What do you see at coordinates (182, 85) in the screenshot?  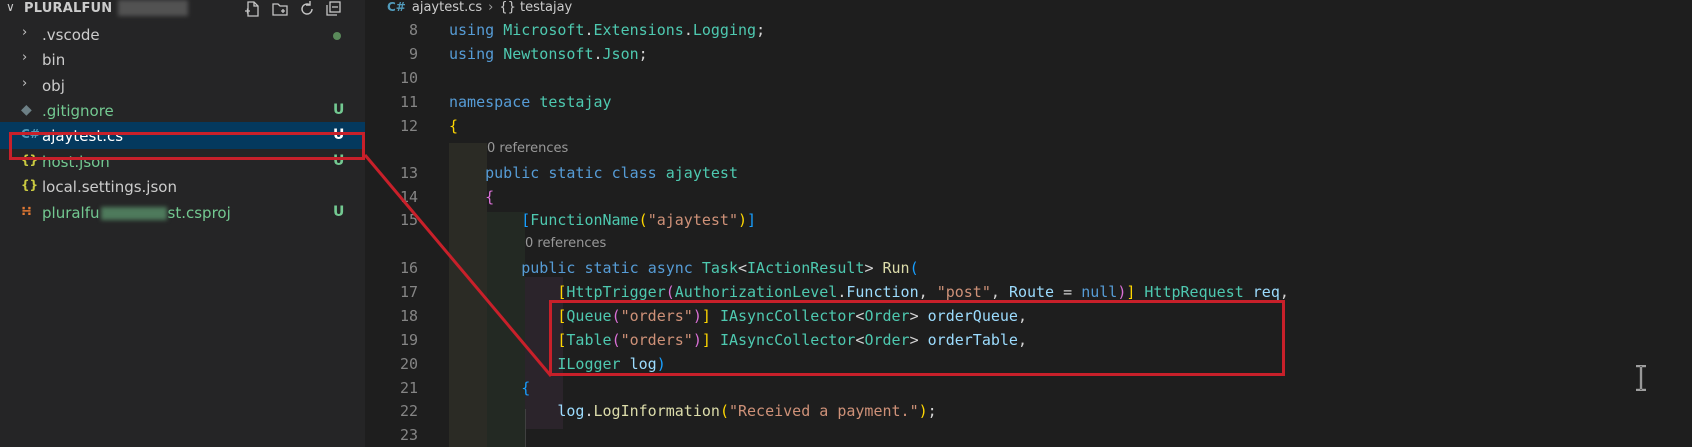 I see `tree-item-obj: › obj` at bounding box center [182, 85].